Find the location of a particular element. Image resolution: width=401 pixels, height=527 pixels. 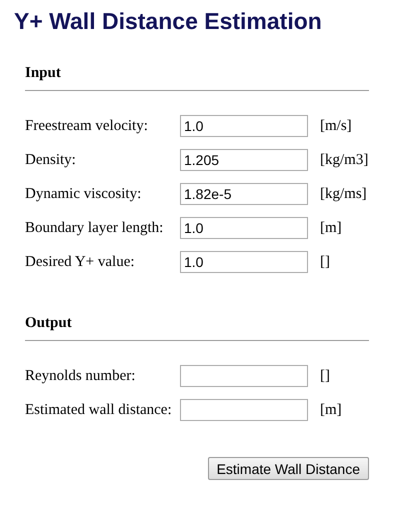

unit-label: [kg/ms] is located at coordinates (343, 194).